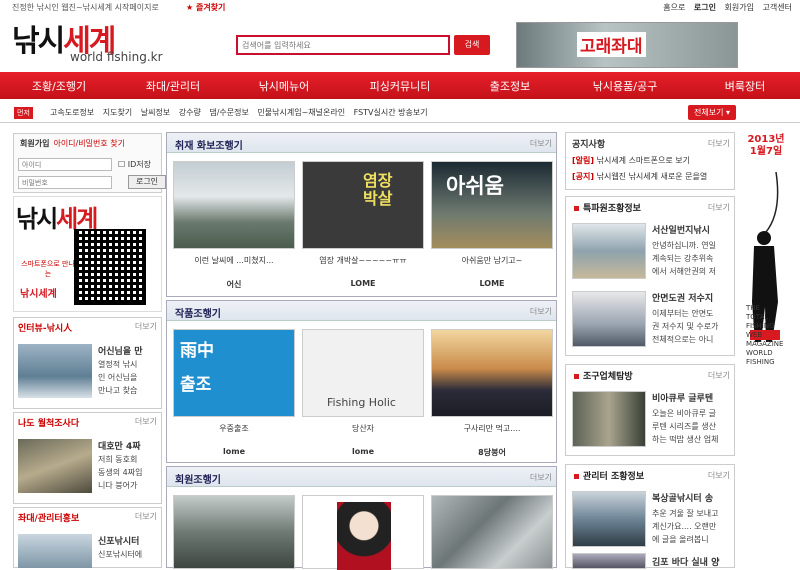  What do you see at coordinates (147, 182) in the screenshot?
I see `login-button: 로그인` at bounding box center [147, 182].